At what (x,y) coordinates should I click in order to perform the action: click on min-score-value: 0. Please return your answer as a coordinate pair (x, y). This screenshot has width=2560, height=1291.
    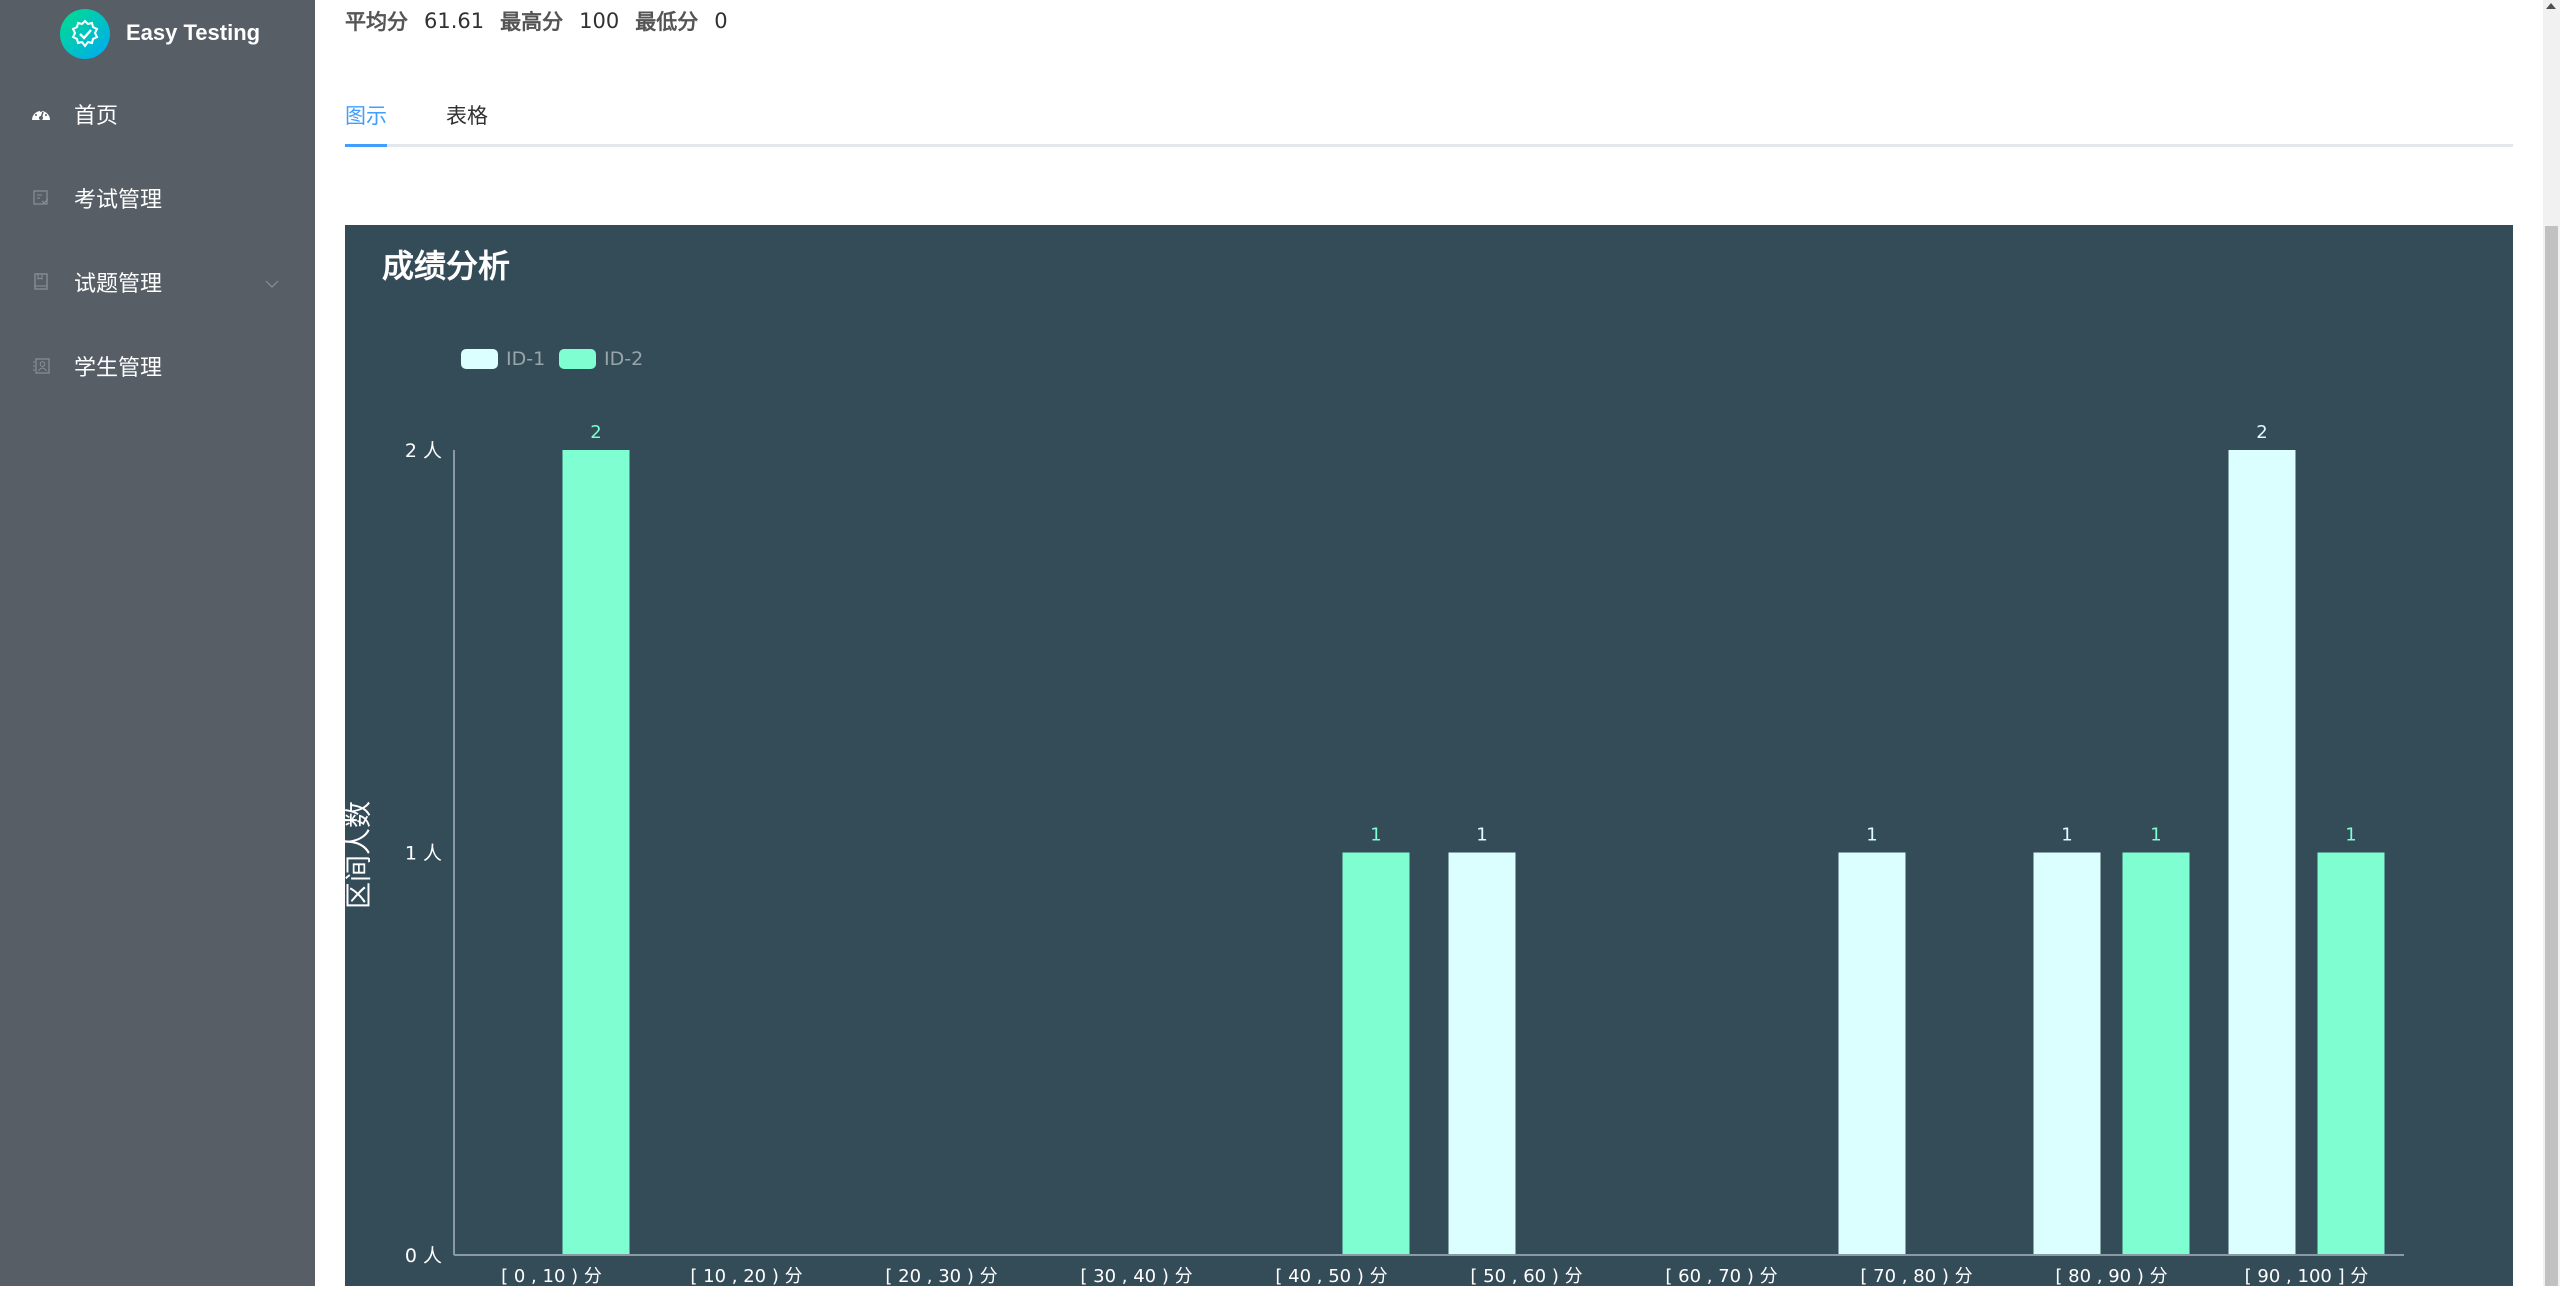
    Looking at the image, I should click on (721, 21).